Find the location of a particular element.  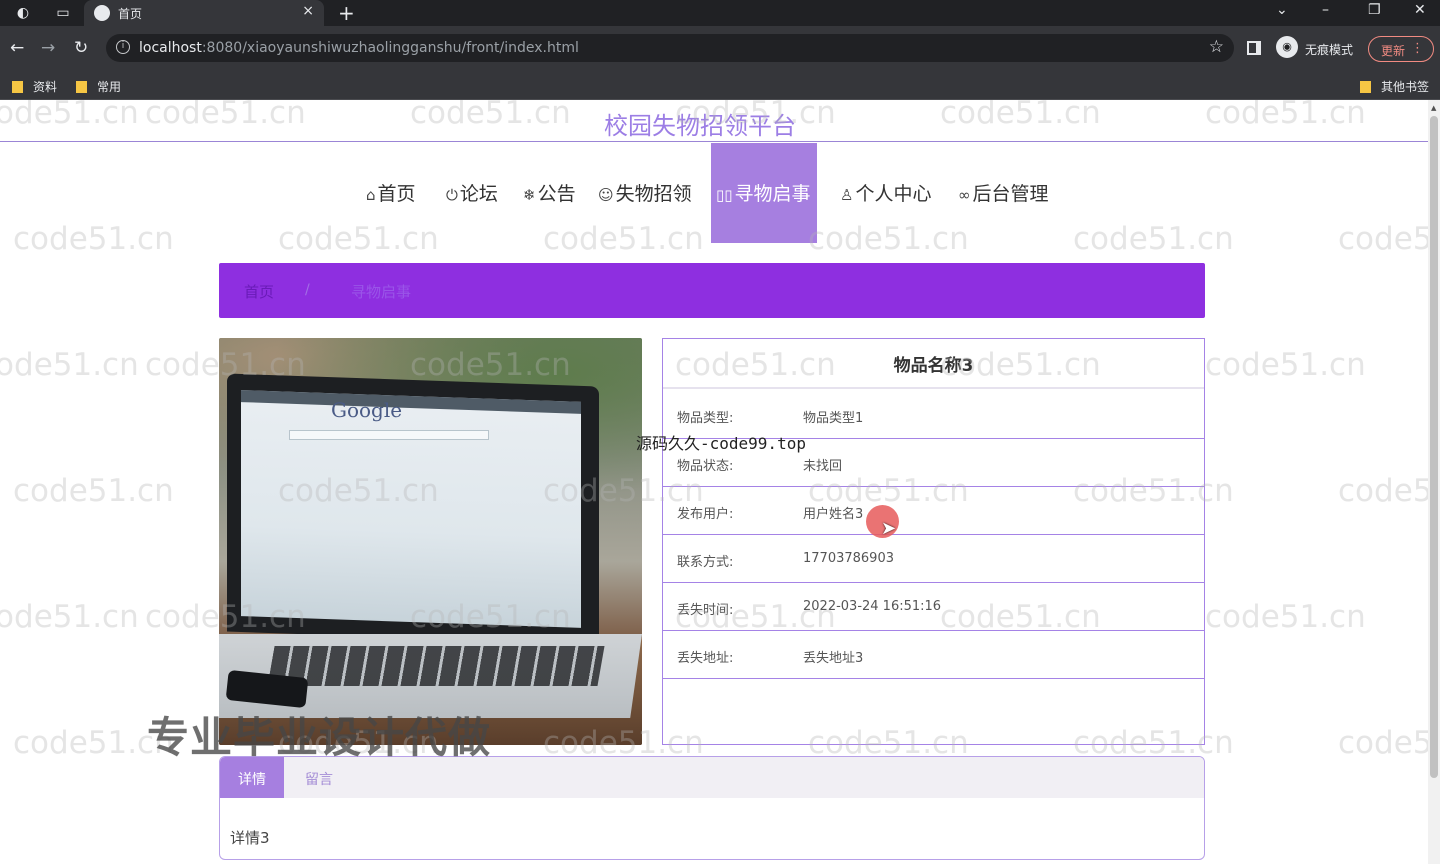

detail-content: 详情3 is located at coordinates (250, 838).